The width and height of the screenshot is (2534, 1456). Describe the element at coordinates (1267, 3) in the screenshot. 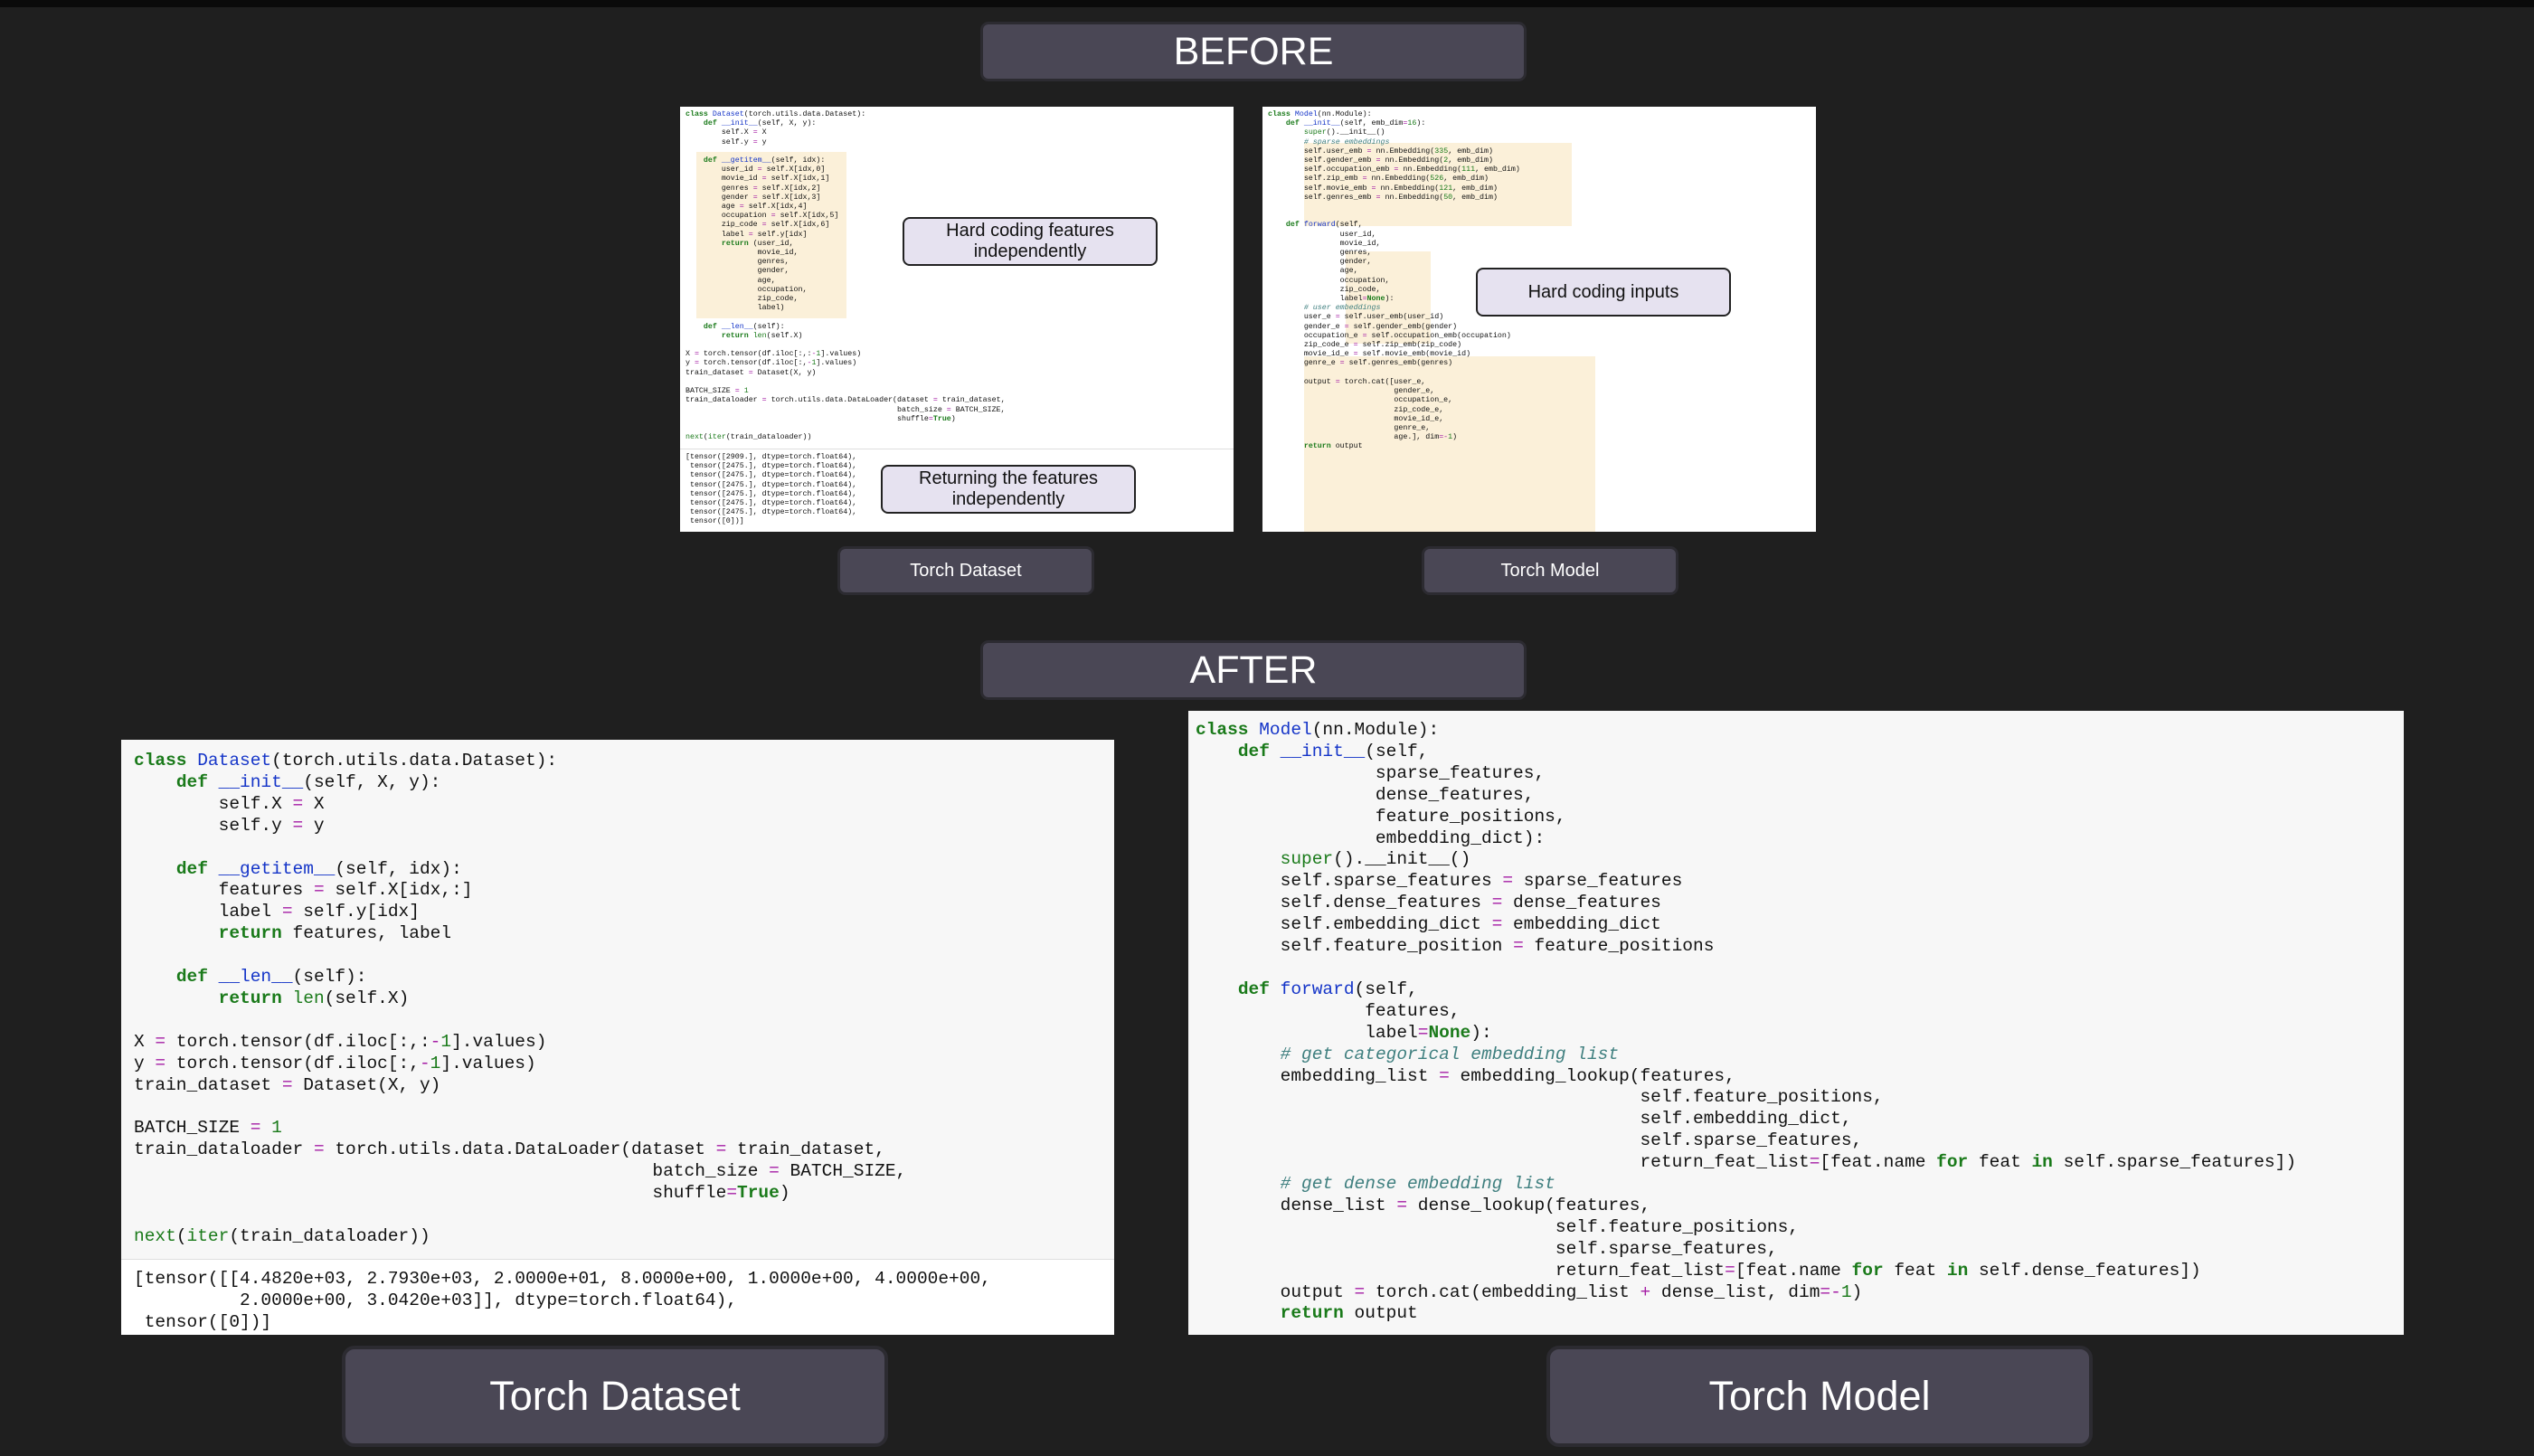

I see `top-bar` at that location.